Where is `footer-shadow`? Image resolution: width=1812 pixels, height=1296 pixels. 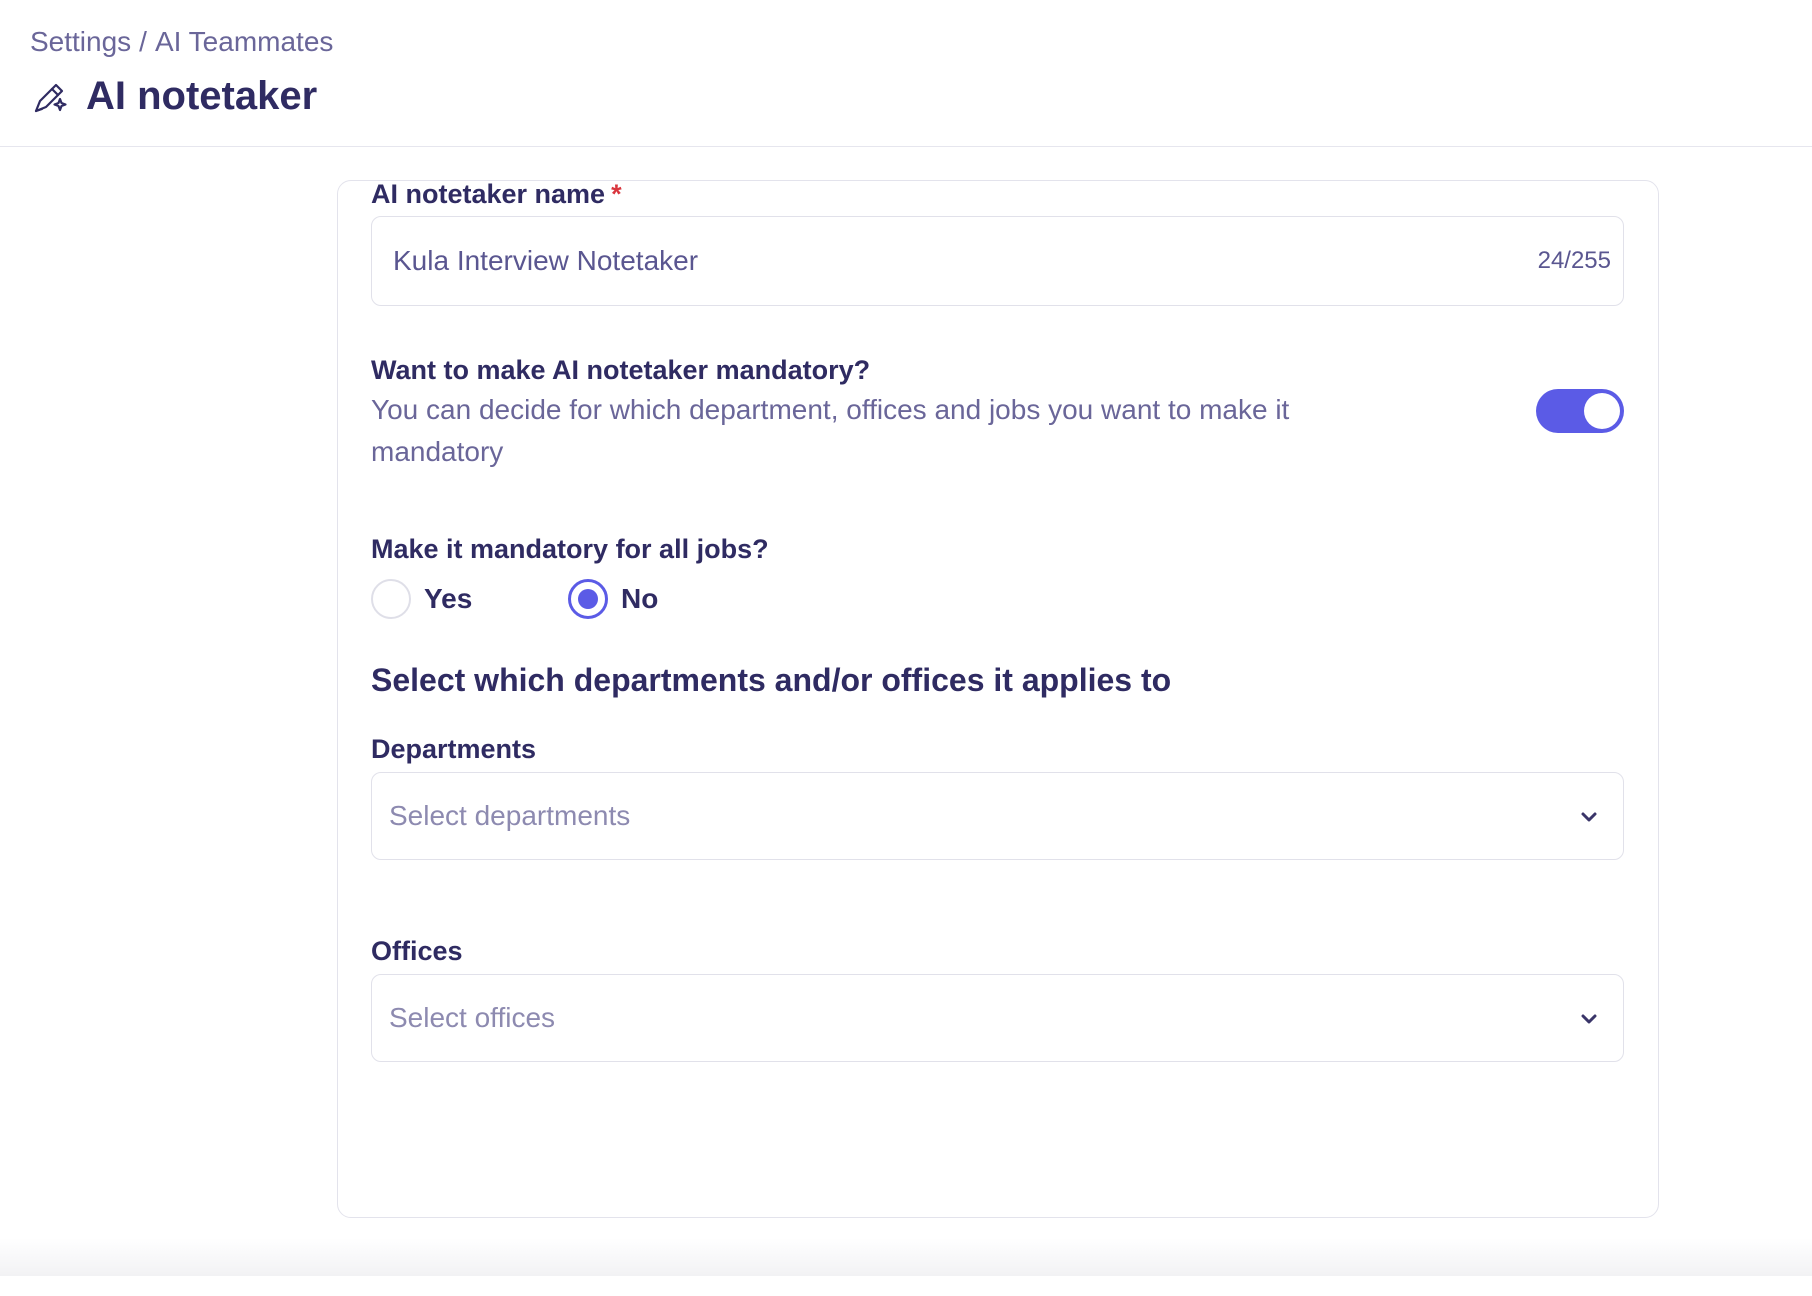
footer-shadow is located at coordinates (906, 1257).